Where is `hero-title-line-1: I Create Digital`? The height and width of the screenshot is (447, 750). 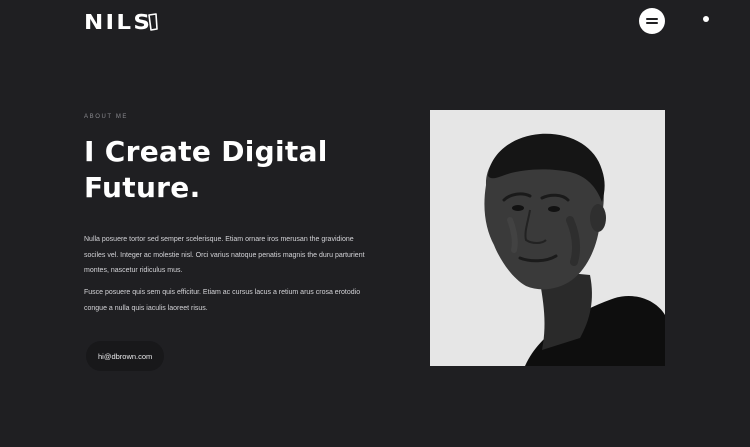
hero-title-line-1: I Create Digital is located at coordinates (206, 151).